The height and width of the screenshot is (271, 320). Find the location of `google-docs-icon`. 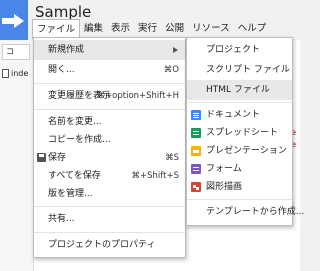

google-docs-icon is located at coordinates (196, 115).